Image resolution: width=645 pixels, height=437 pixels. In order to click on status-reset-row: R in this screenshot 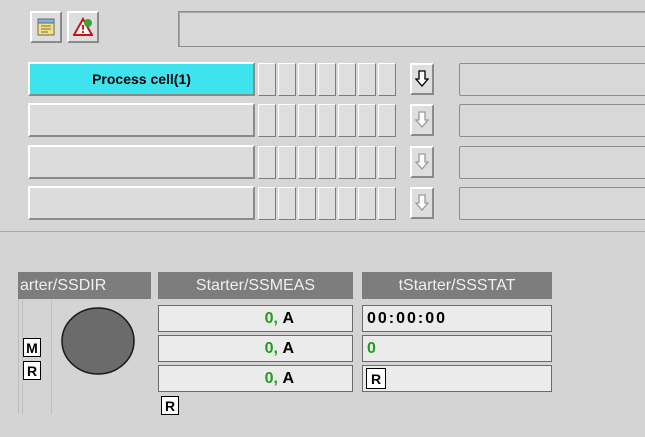, I will do `click(457, 378)`.